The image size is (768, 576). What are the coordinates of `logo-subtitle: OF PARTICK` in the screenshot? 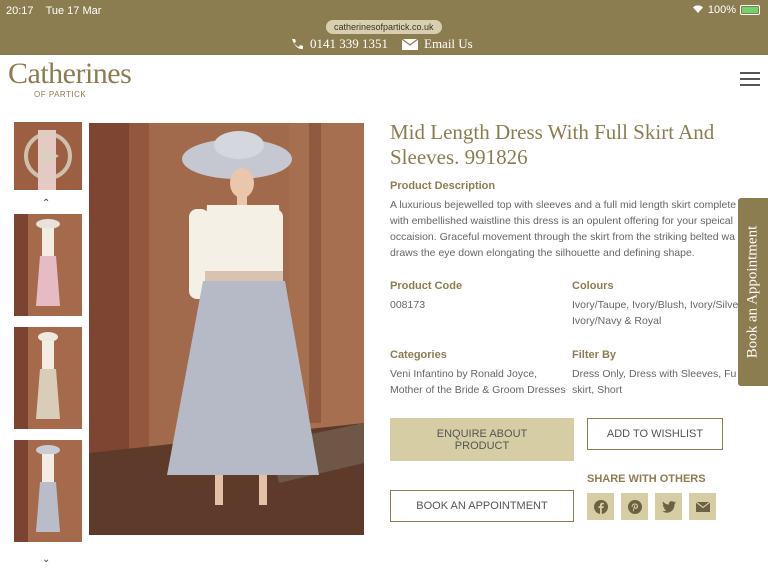 It's located at (60, 94).